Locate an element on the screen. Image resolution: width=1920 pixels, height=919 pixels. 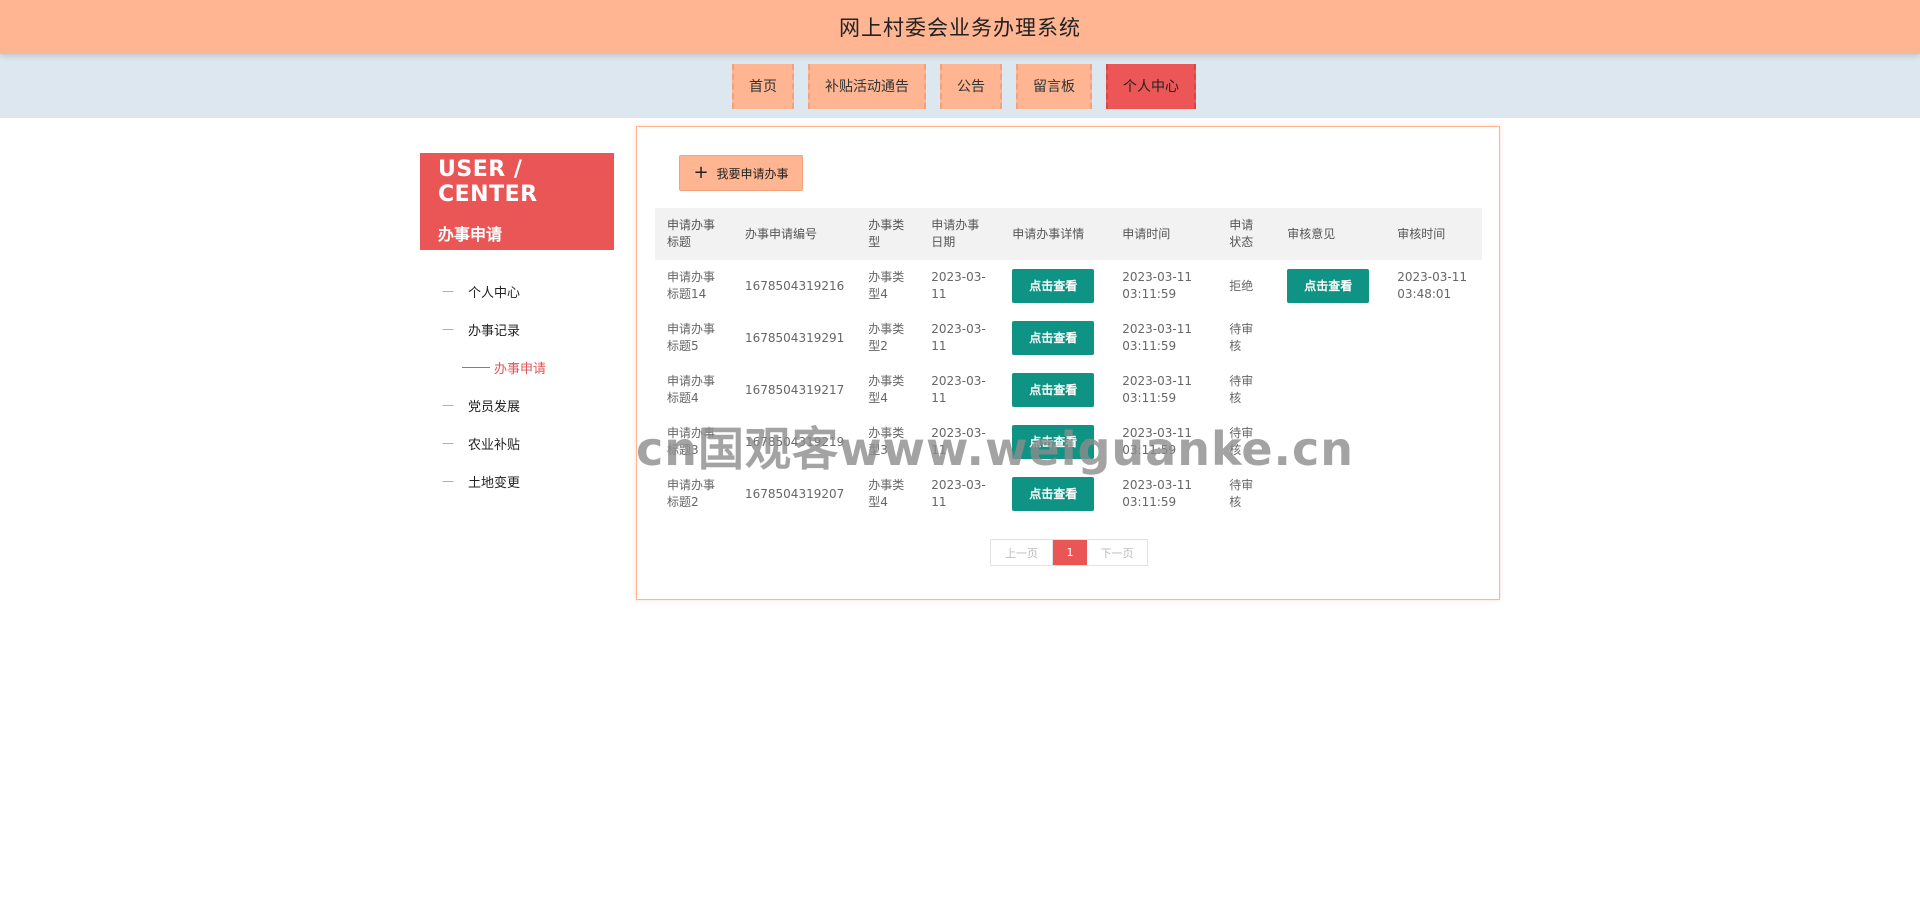
col-number: 办事申请编号 is located at coordinates (795, 234).